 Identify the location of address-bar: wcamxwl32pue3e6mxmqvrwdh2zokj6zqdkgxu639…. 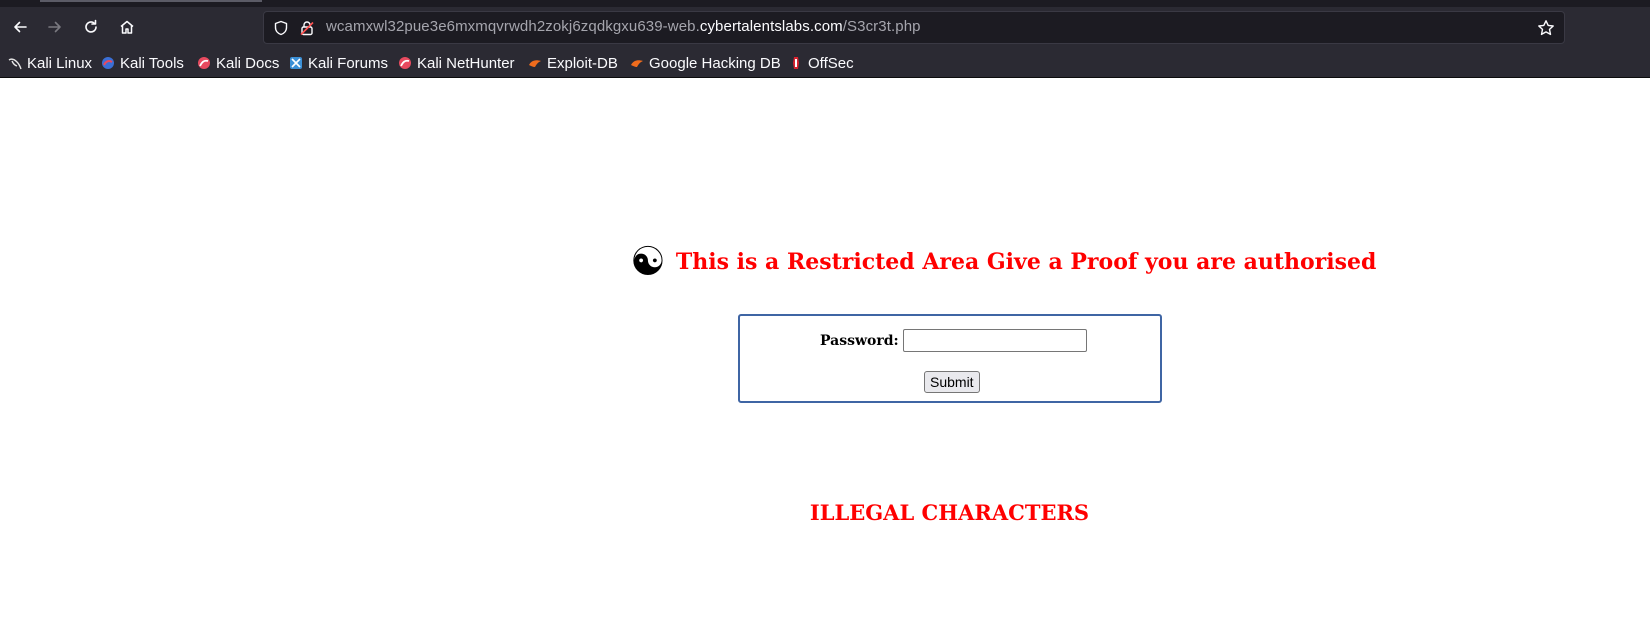
(914, 27).